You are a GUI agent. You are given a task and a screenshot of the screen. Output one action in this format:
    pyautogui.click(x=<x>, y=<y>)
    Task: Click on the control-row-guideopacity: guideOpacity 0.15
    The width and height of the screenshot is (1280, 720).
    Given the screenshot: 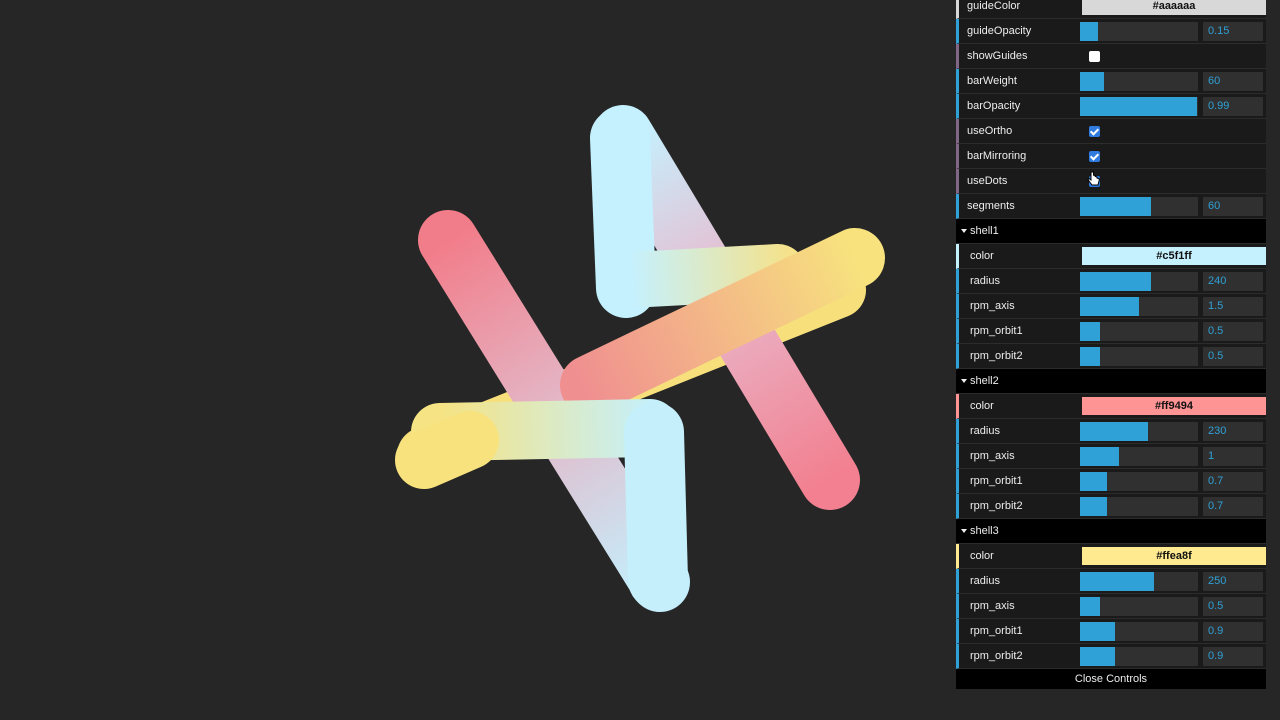 What is the action you would take?
    pyautogui.click(x=1111, y=31)
    